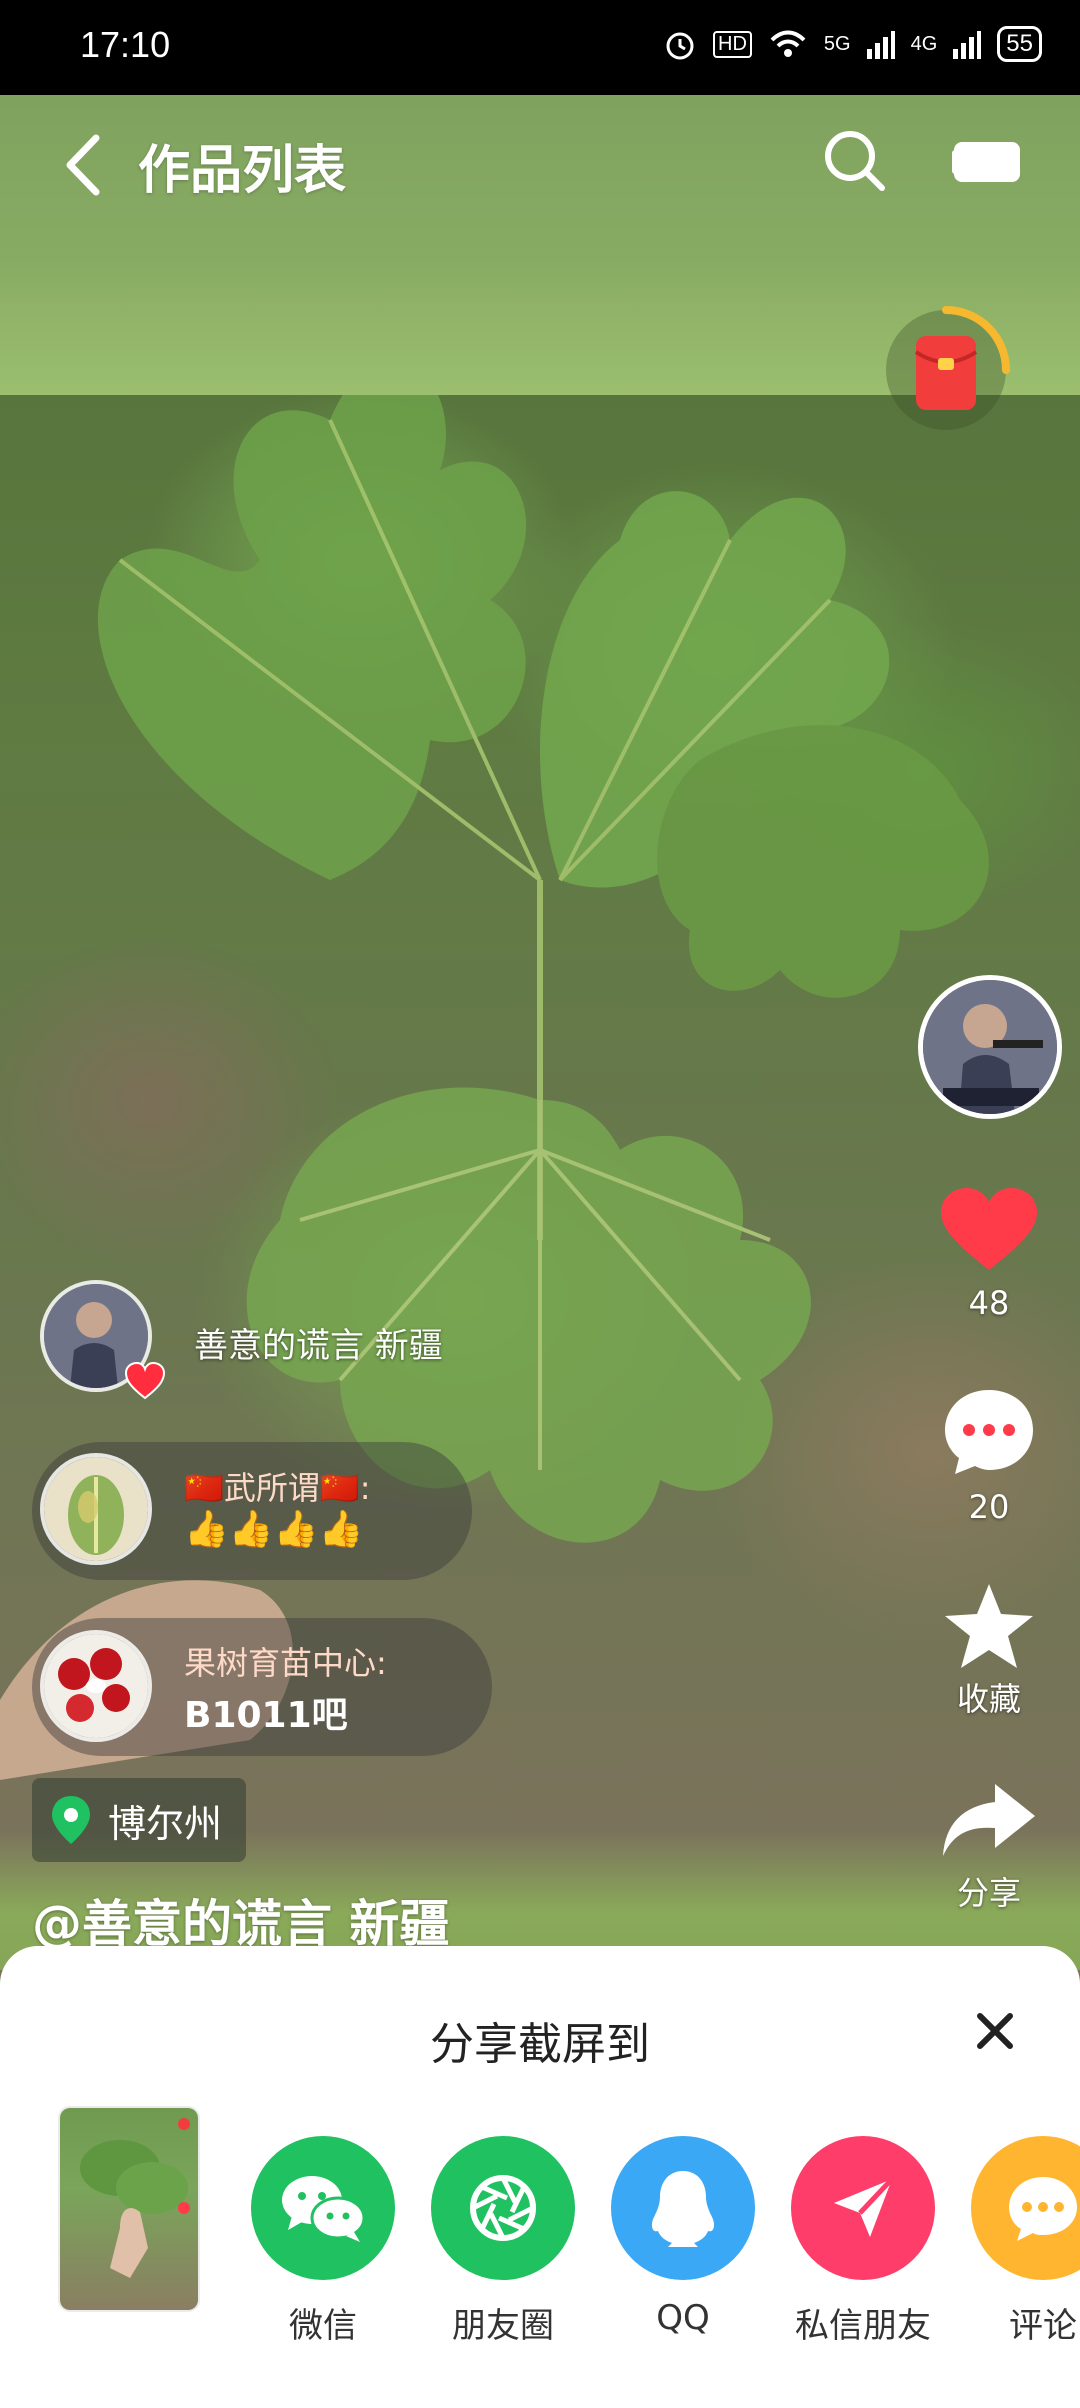 The height and width of the screenshot is (2408, 1080). I want to click on signal-4g-label: 4G, so click(924, 43).